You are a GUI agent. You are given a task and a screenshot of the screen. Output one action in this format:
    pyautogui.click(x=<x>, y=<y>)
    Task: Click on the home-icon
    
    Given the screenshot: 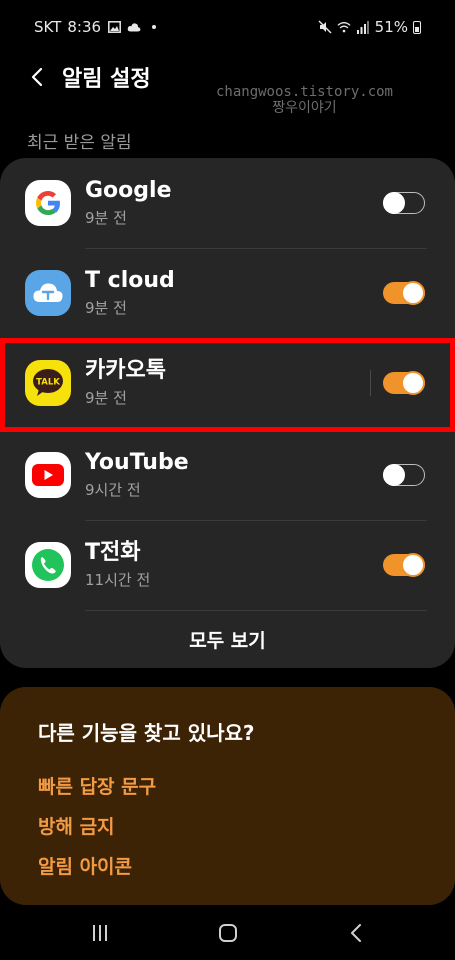 What is the action you would take?
    pyautogui.click(x=228, y=932)
    